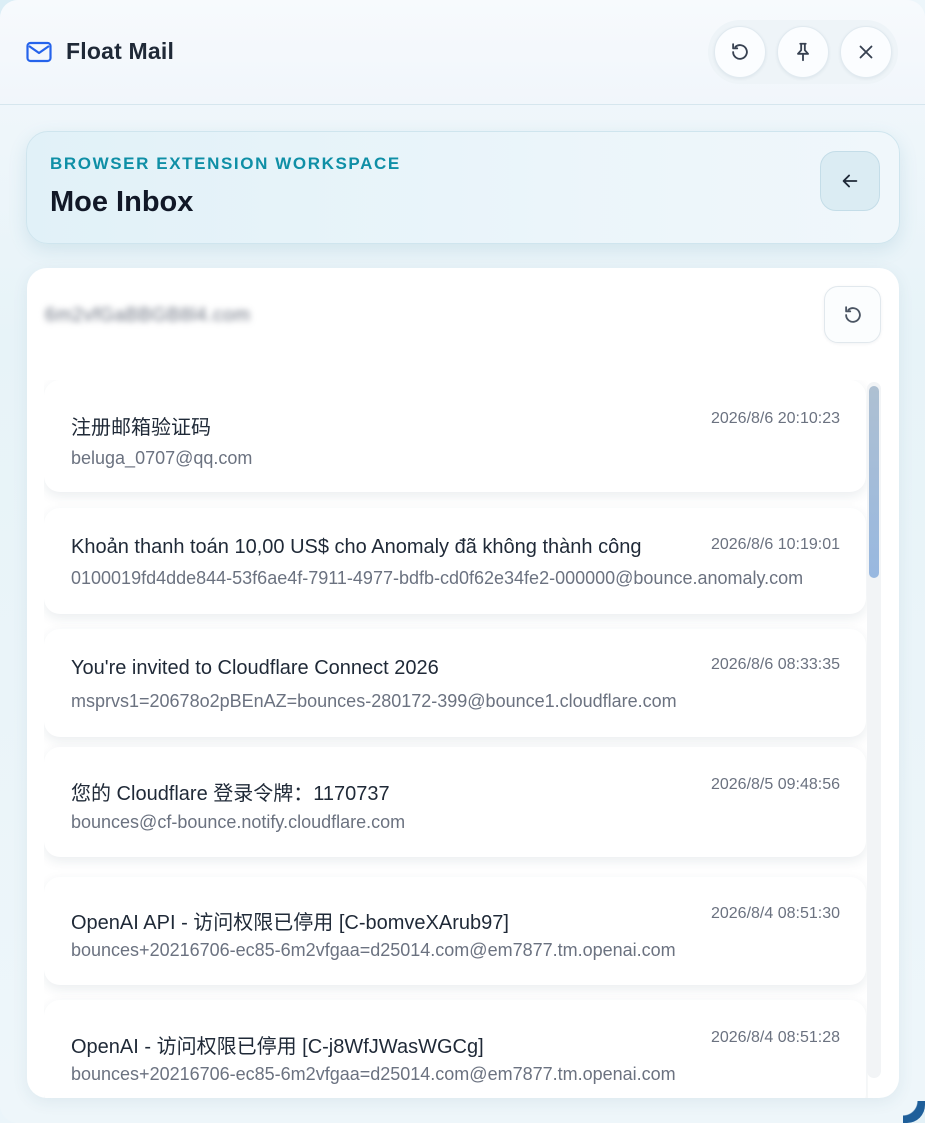  I want to click on title-bar: Float Mail, so click(462, 52).